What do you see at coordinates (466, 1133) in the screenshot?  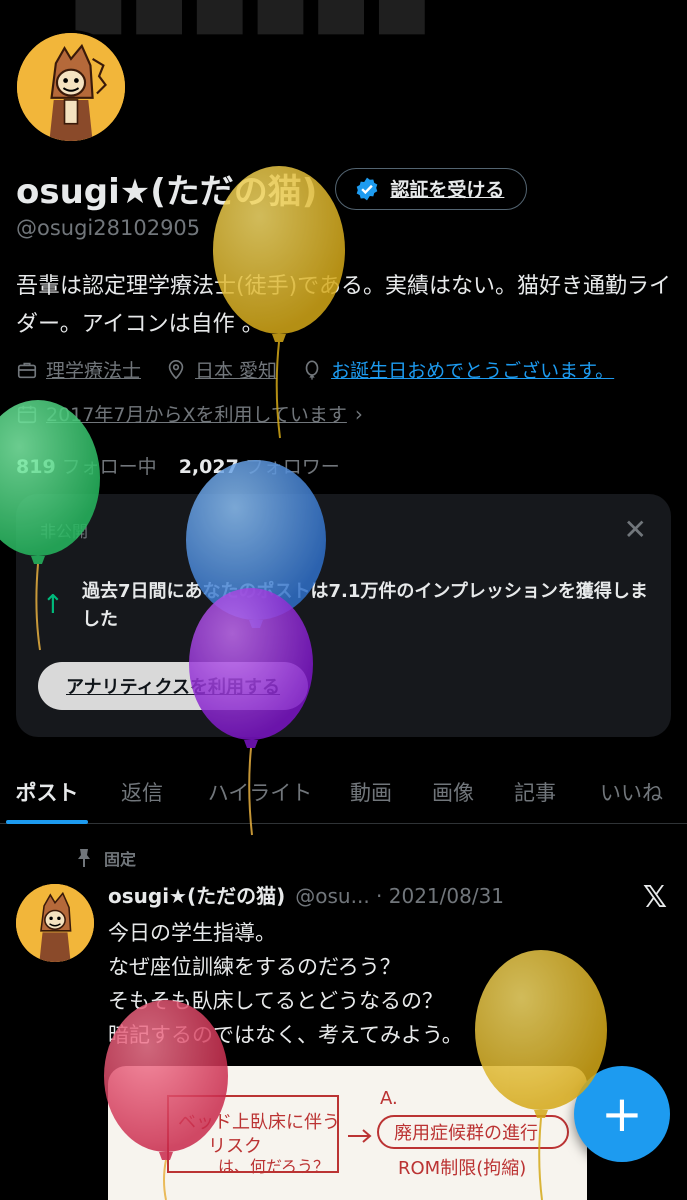 I see `image-line: 廃用症候群の進行` at bounding box center [466, 1133].